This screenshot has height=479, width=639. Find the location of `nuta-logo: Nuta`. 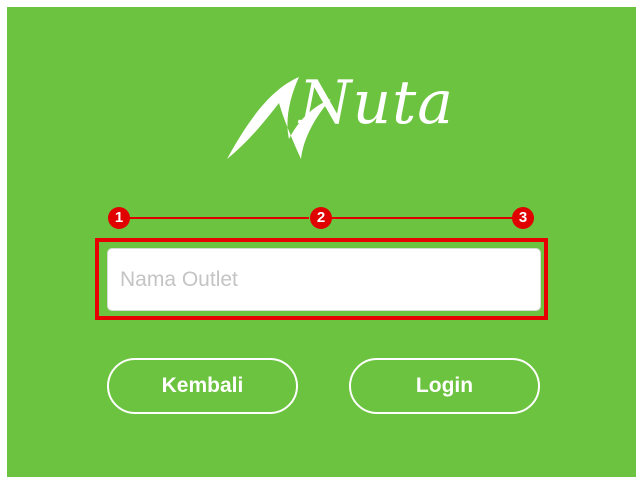

nuta-logo: Nuta is located at coordinates (336, 114).